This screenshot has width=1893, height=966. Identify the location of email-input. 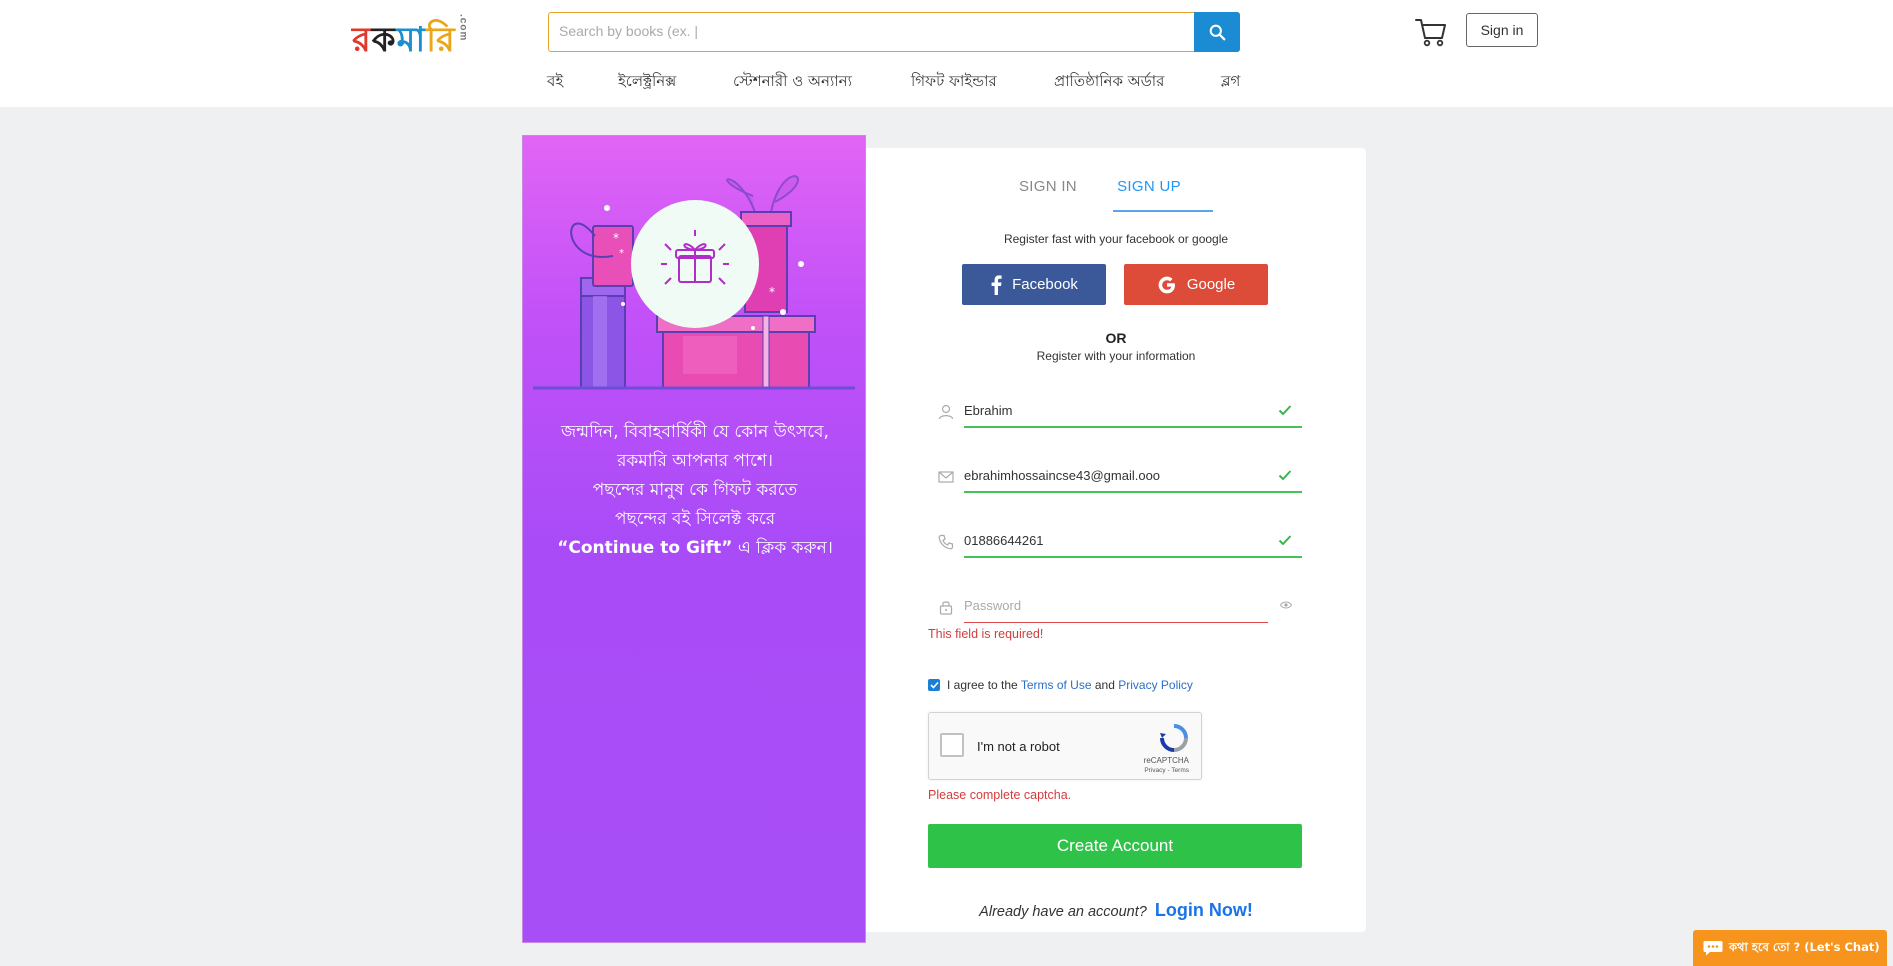
(1114, 475).